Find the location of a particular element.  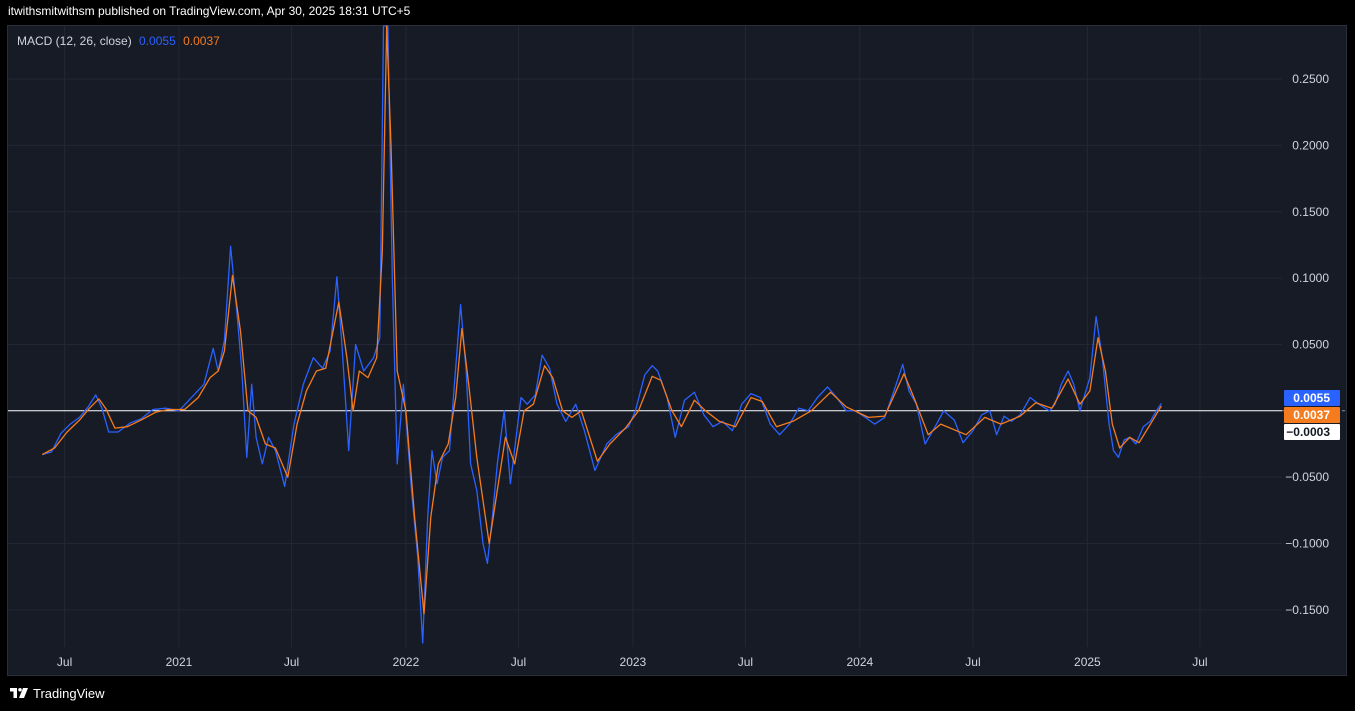

x-tick-label: 2024 is located at coordinates (859, 662).